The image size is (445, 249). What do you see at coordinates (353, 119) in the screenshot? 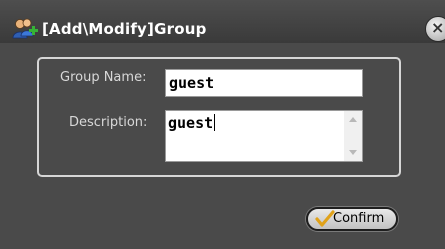
I see `scroll-up-arrow-icon` at bounding box center [353, 119].